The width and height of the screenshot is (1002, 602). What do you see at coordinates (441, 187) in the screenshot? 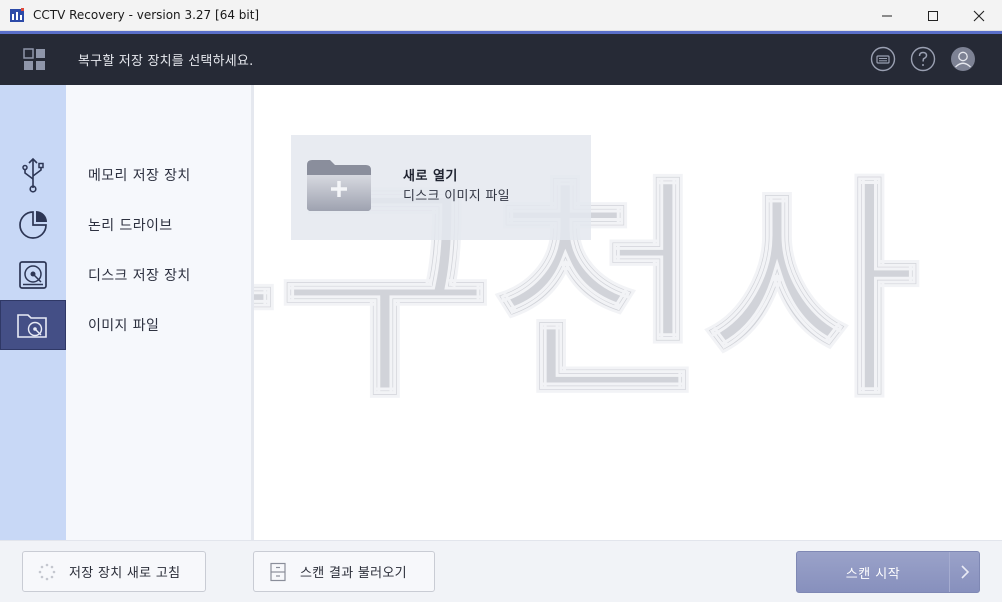
I see `open-image-card: 새로 열기 디스크 이미지 파일` at bounding box center [441, 187].